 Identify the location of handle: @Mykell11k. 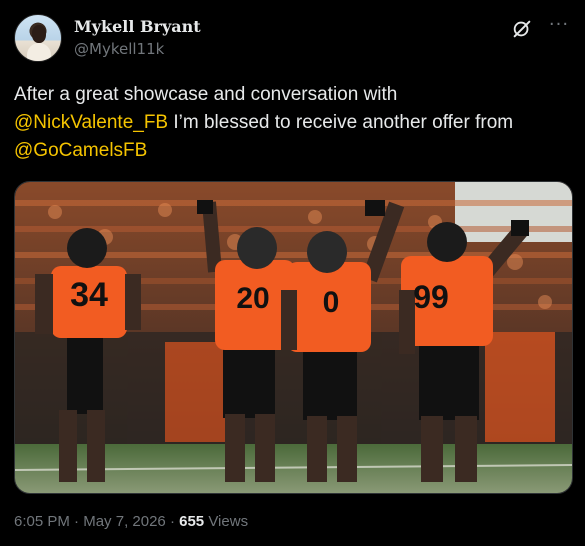
(137, 49).